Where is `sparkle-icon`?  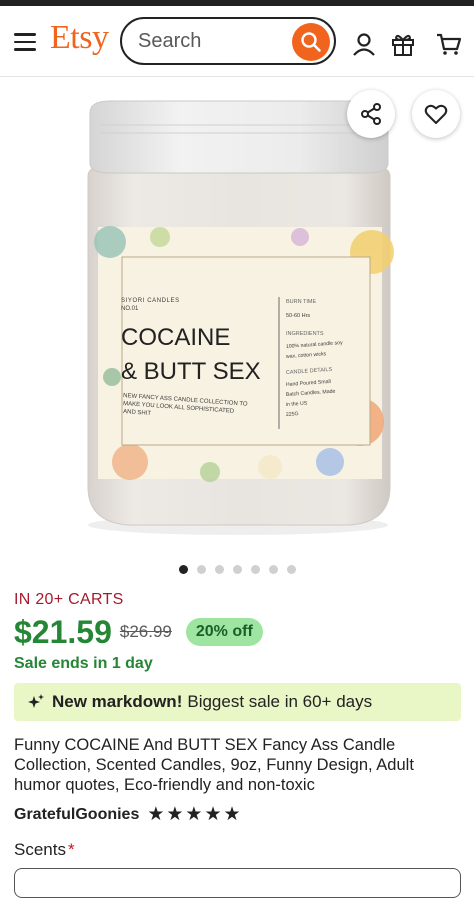 sparkle-icon is located at coordinates (36, 701).